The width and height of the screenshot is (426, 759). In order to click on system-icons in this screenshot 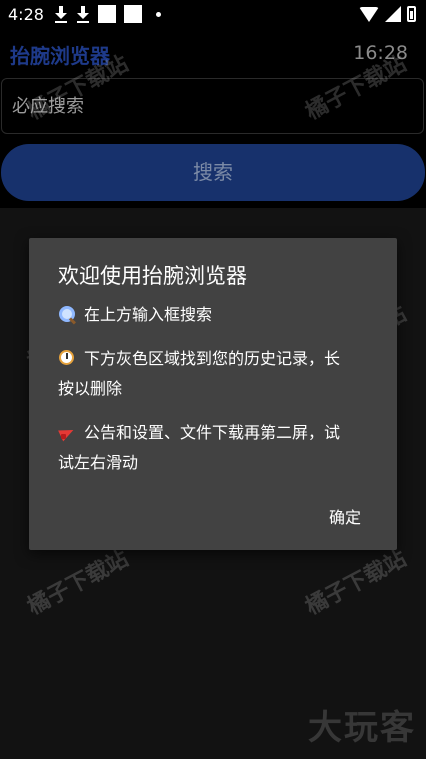, I will do `click(387, 14)`.